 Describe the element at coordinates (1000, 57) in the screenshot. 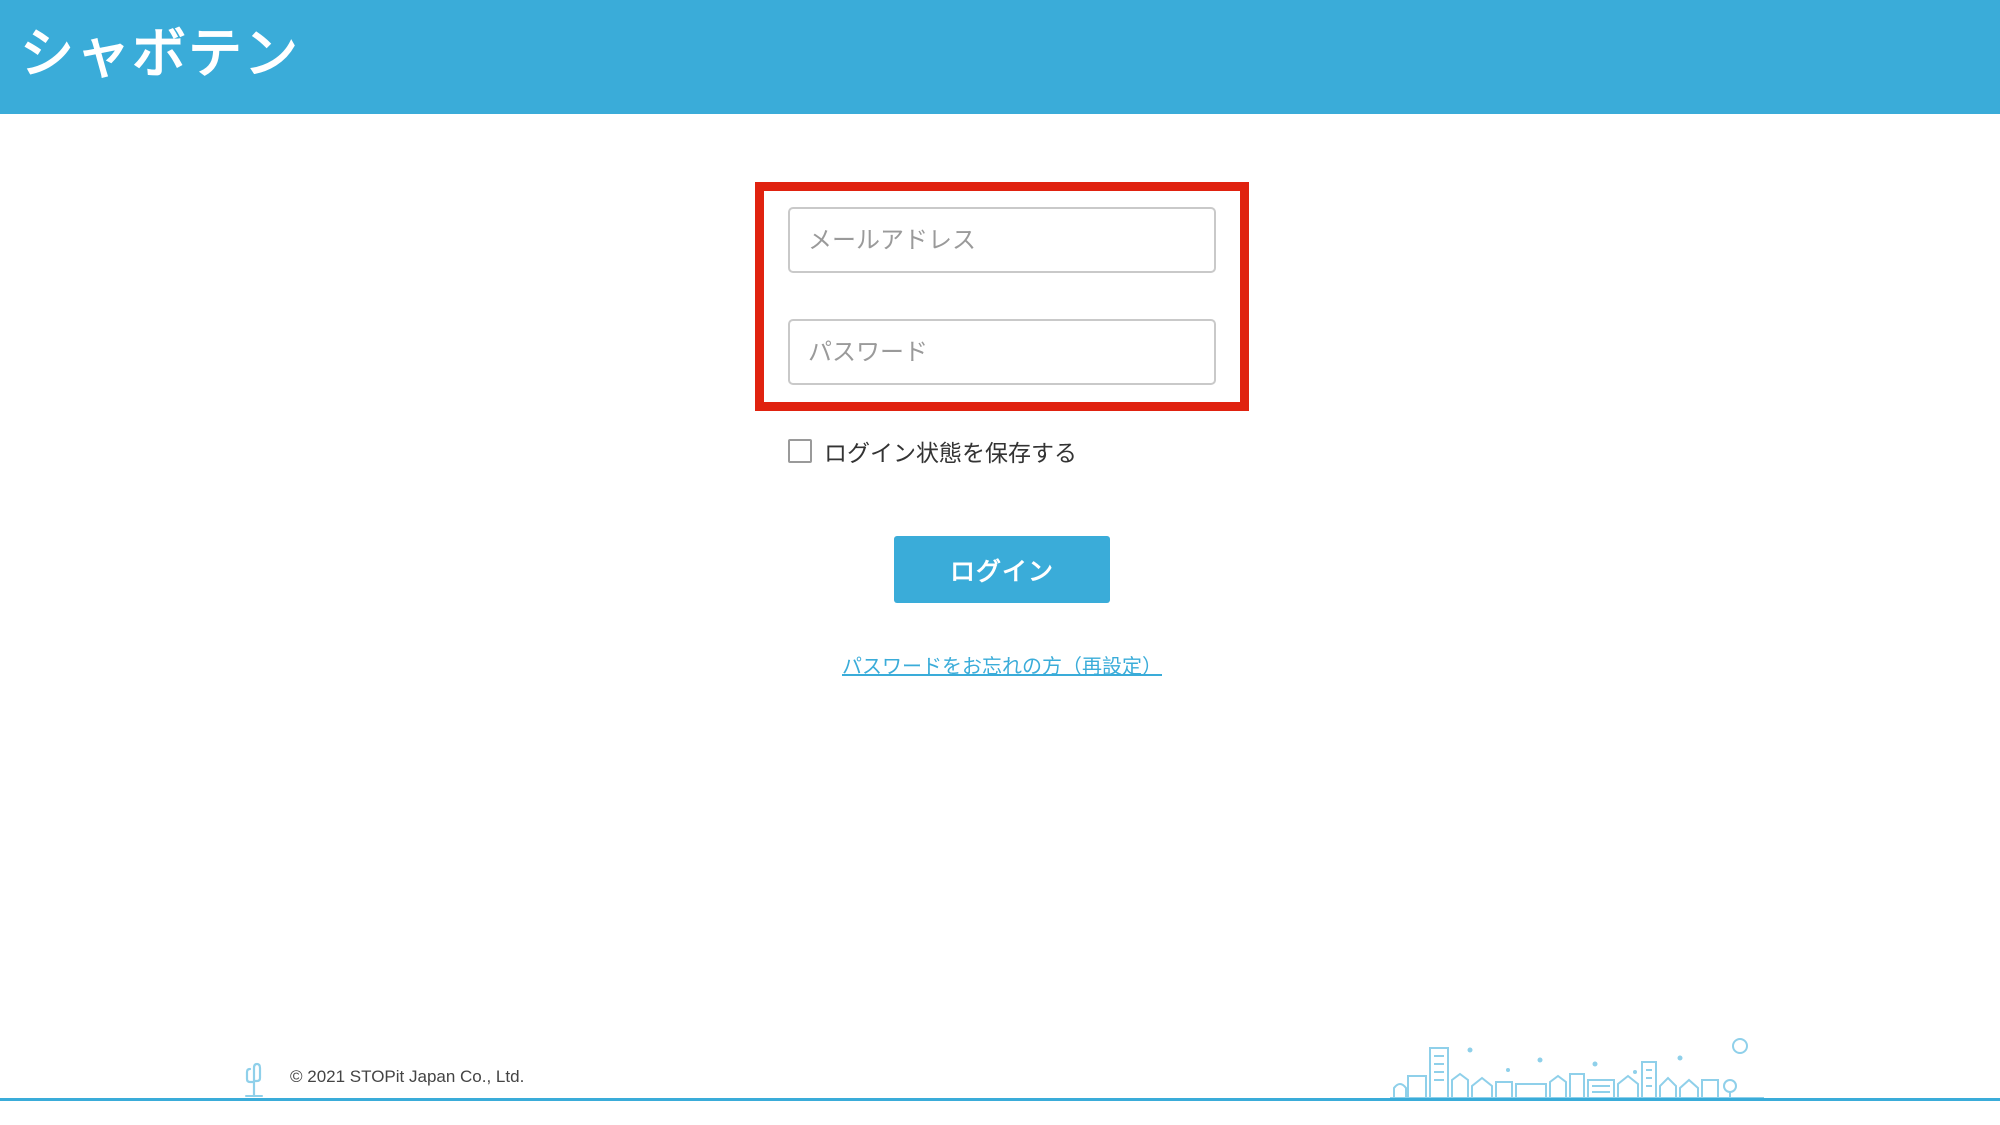

I see `app-header: シャボテン` at that location.